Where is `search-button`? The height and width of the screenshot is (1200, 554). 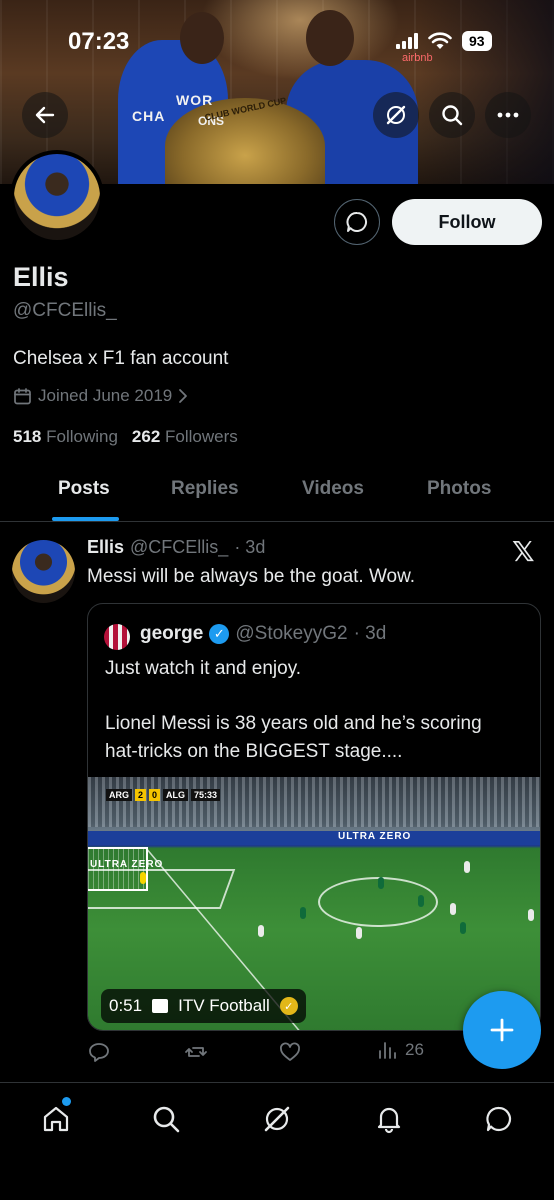 search-button is located at coordinates (452, 115).